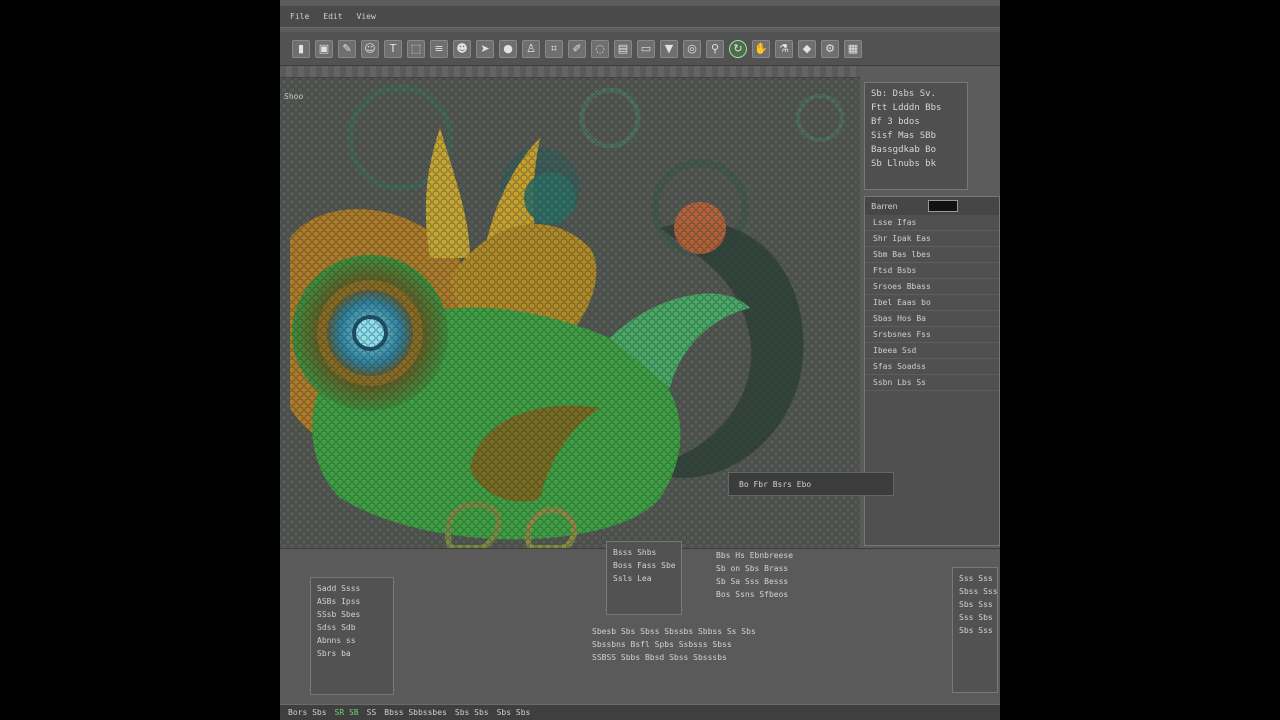 The height and width of the screenshot is (720, 1280). What do you see at coordinates (370, 48) in the screenshot?
I see `person-icon: ☺` at bounding box center [370, 48].